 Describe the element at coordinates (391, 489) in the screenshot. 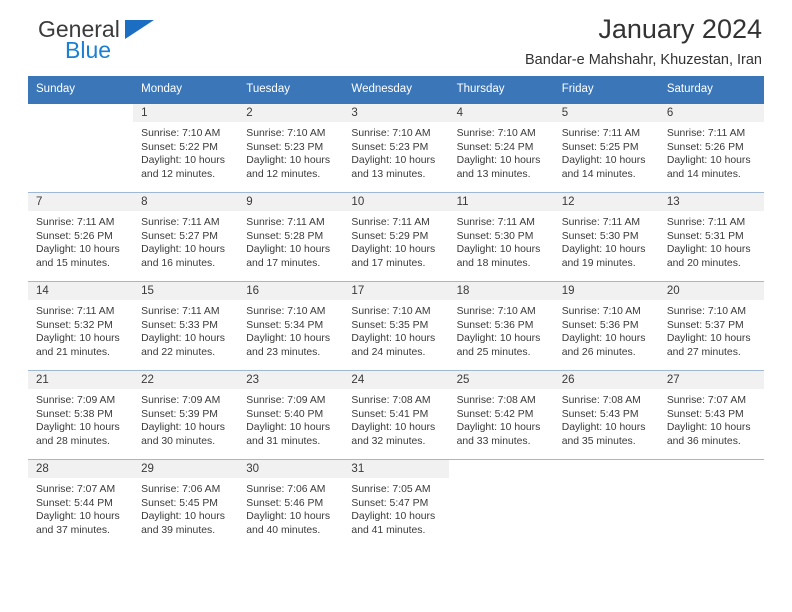

I see `sunrise-text: Sunrise: 7:05 AM` at that location.